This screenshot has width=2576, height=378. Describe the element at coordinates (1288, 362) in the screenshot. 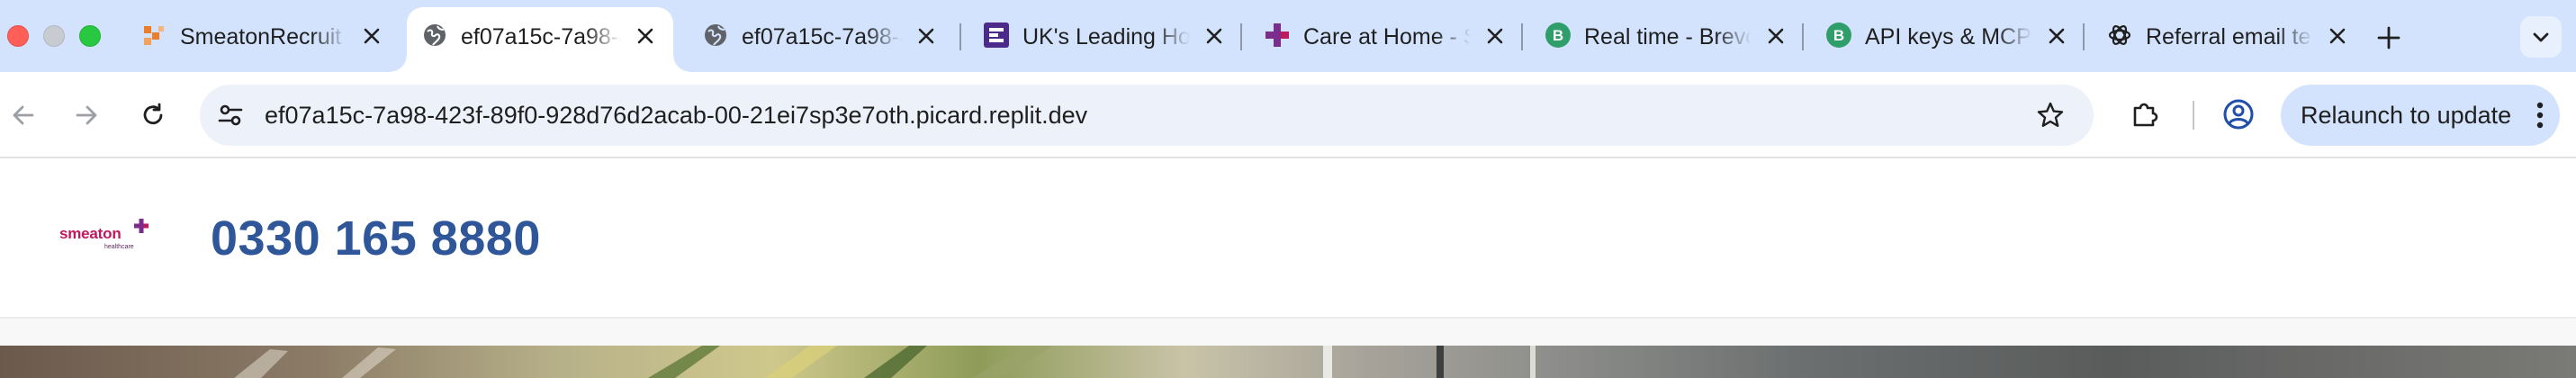

I see `hero-image` at that location.